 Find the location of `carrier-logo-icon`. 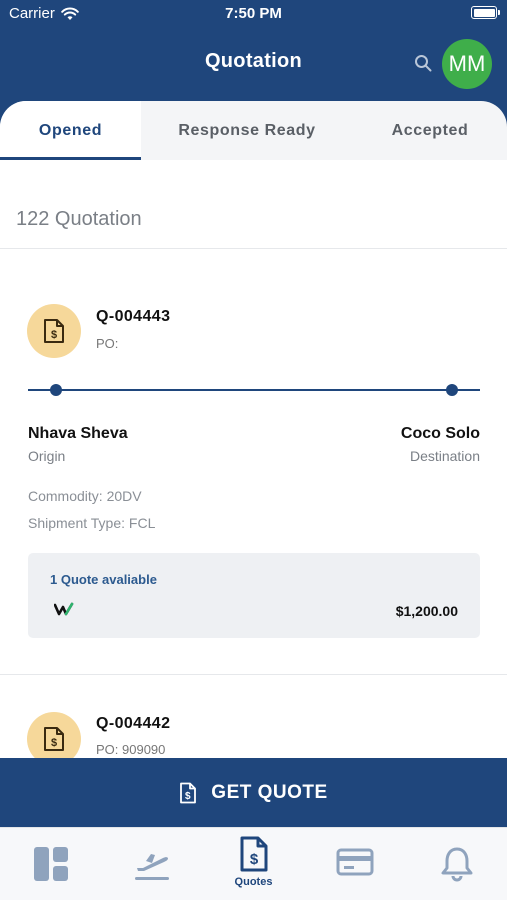

carrier-logo-icon is located at coordinates (64, 609).